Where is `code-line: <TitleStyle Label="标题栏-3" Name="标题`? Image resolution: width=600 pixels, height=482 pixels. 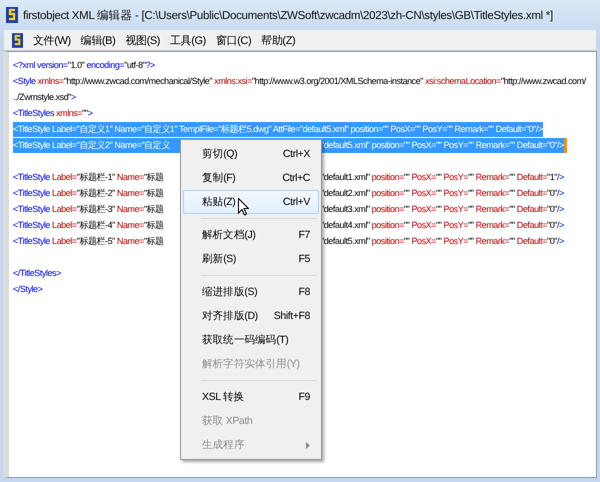
code-line: <TitleStyle Label="标题栏-3" Name="标题 is located at coordinates (88, 209).